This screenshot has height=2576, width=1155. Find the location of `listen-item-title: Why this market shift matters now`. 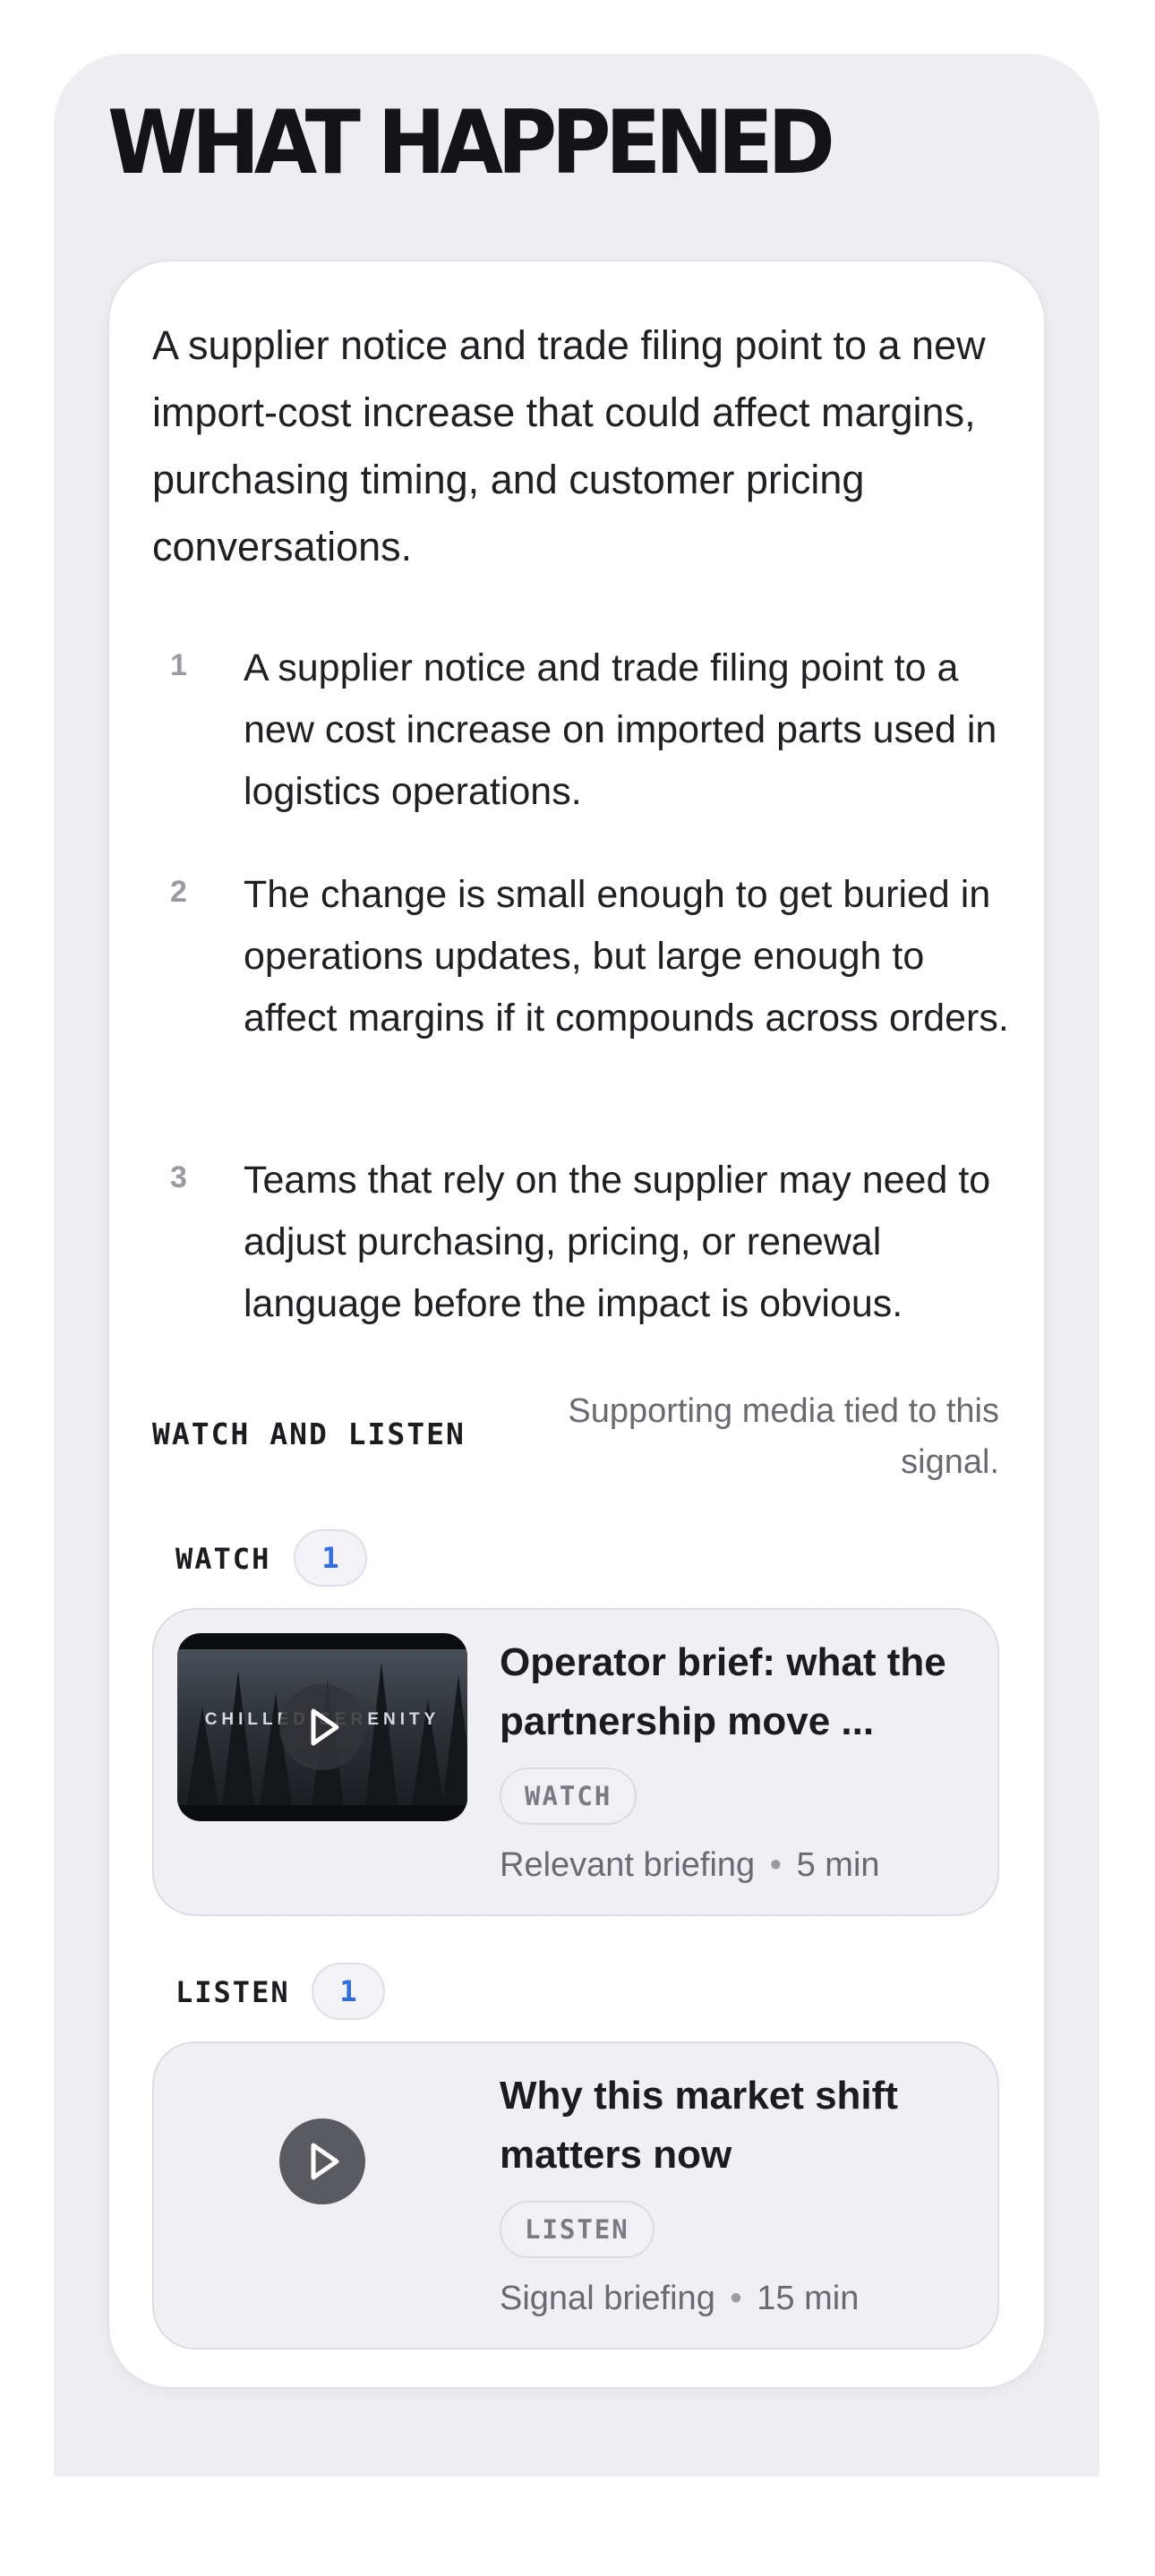

listen-item-title: Why this market shift matters now is located at coordinates (741, 2126).